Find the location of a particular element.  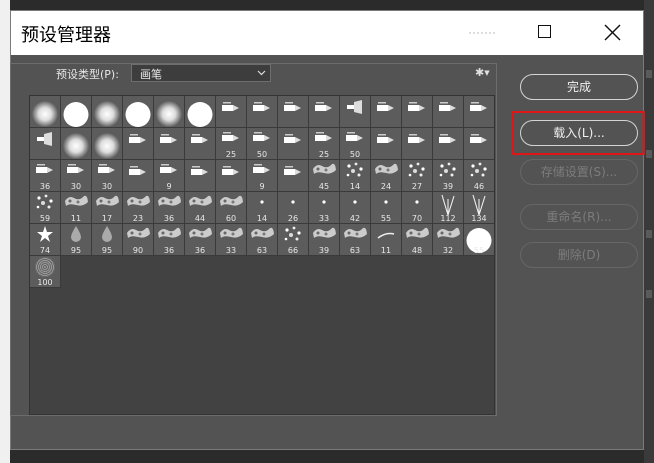

brush-size-label: 95 is located at coordinates (76, 250).